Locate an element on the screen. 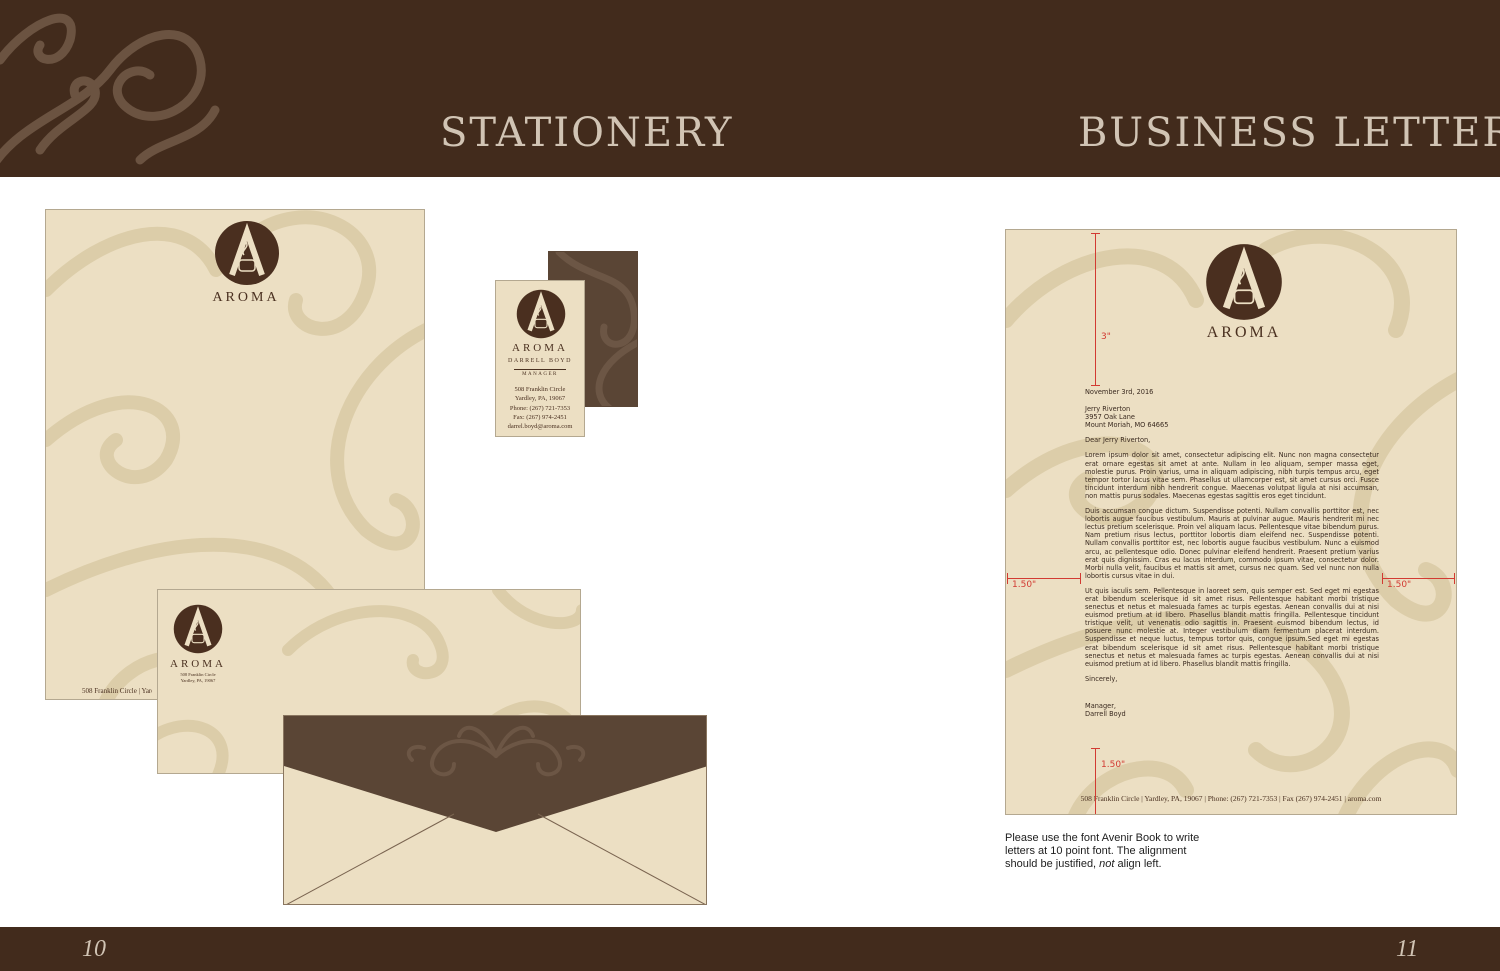  right-margin-cap-right is located at coordinates (1454, 578).